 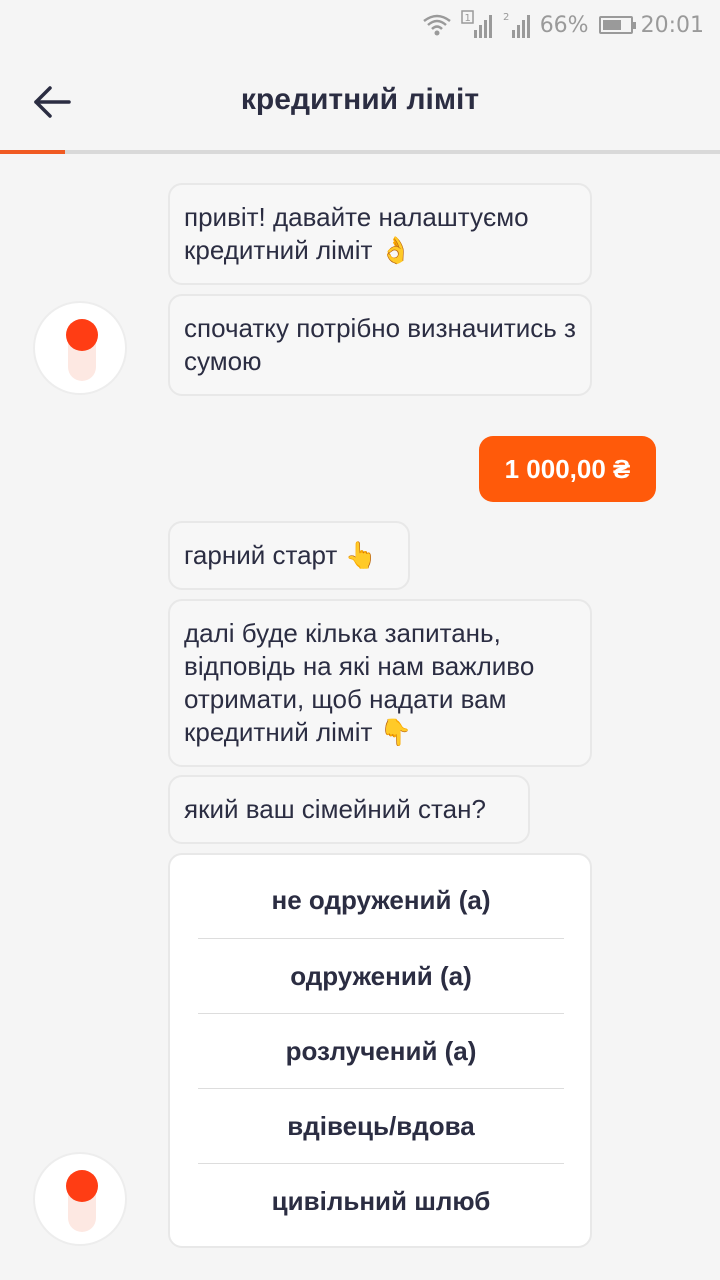 I want to click on bot-message: який ваш сімейний стан?, so click(x=349, y=809).